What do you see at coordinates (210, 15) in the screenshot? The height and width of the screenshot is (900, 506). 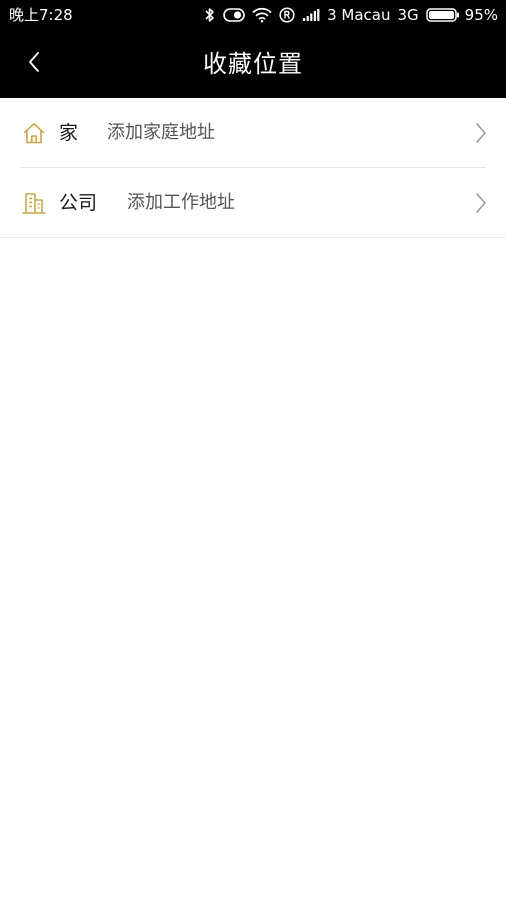 I see `bluetooth-icon` at bounding box center [210, 15].